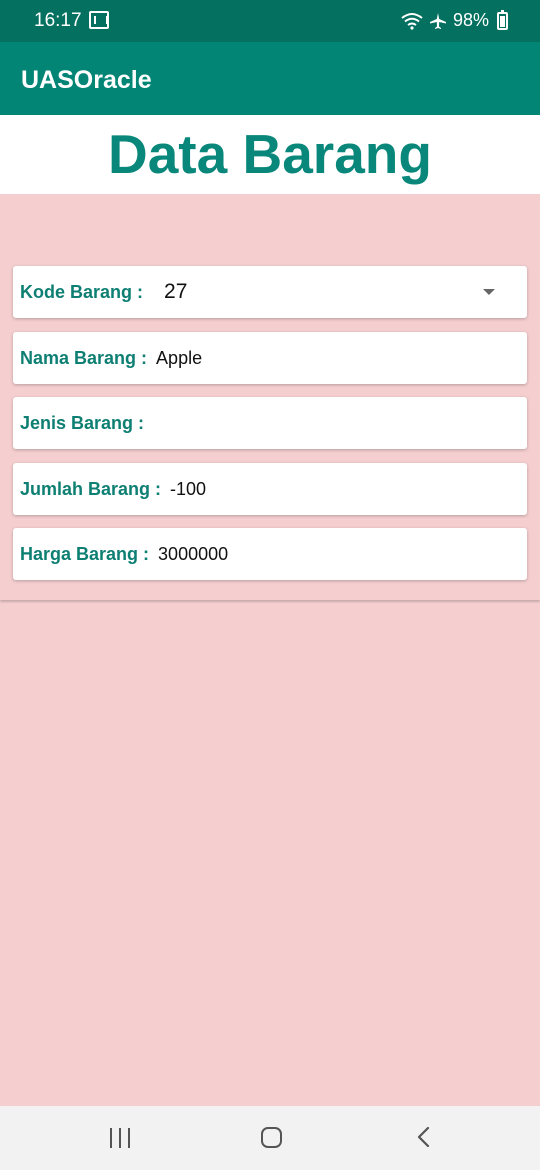 Image resolution: width=540 pixels, height=1170 pixels. What do you see at coordinates (270, 423) in the screenshot?
I see `jenis-barang-field: Jenis Barang :` at bounding box center [270, 423].